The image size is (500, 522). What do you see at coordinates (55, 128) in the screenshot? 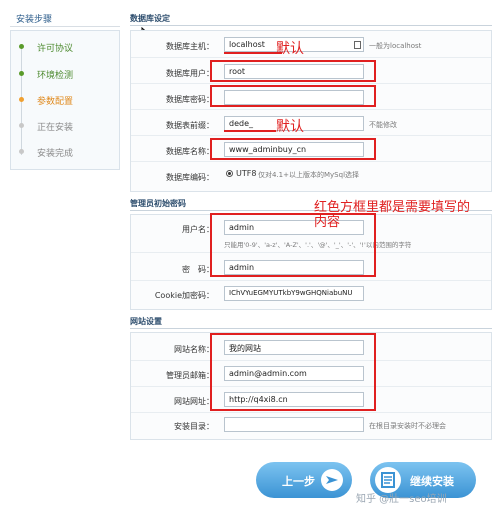
I see `step-label: 正在安装` at bounding box center [55, 128].